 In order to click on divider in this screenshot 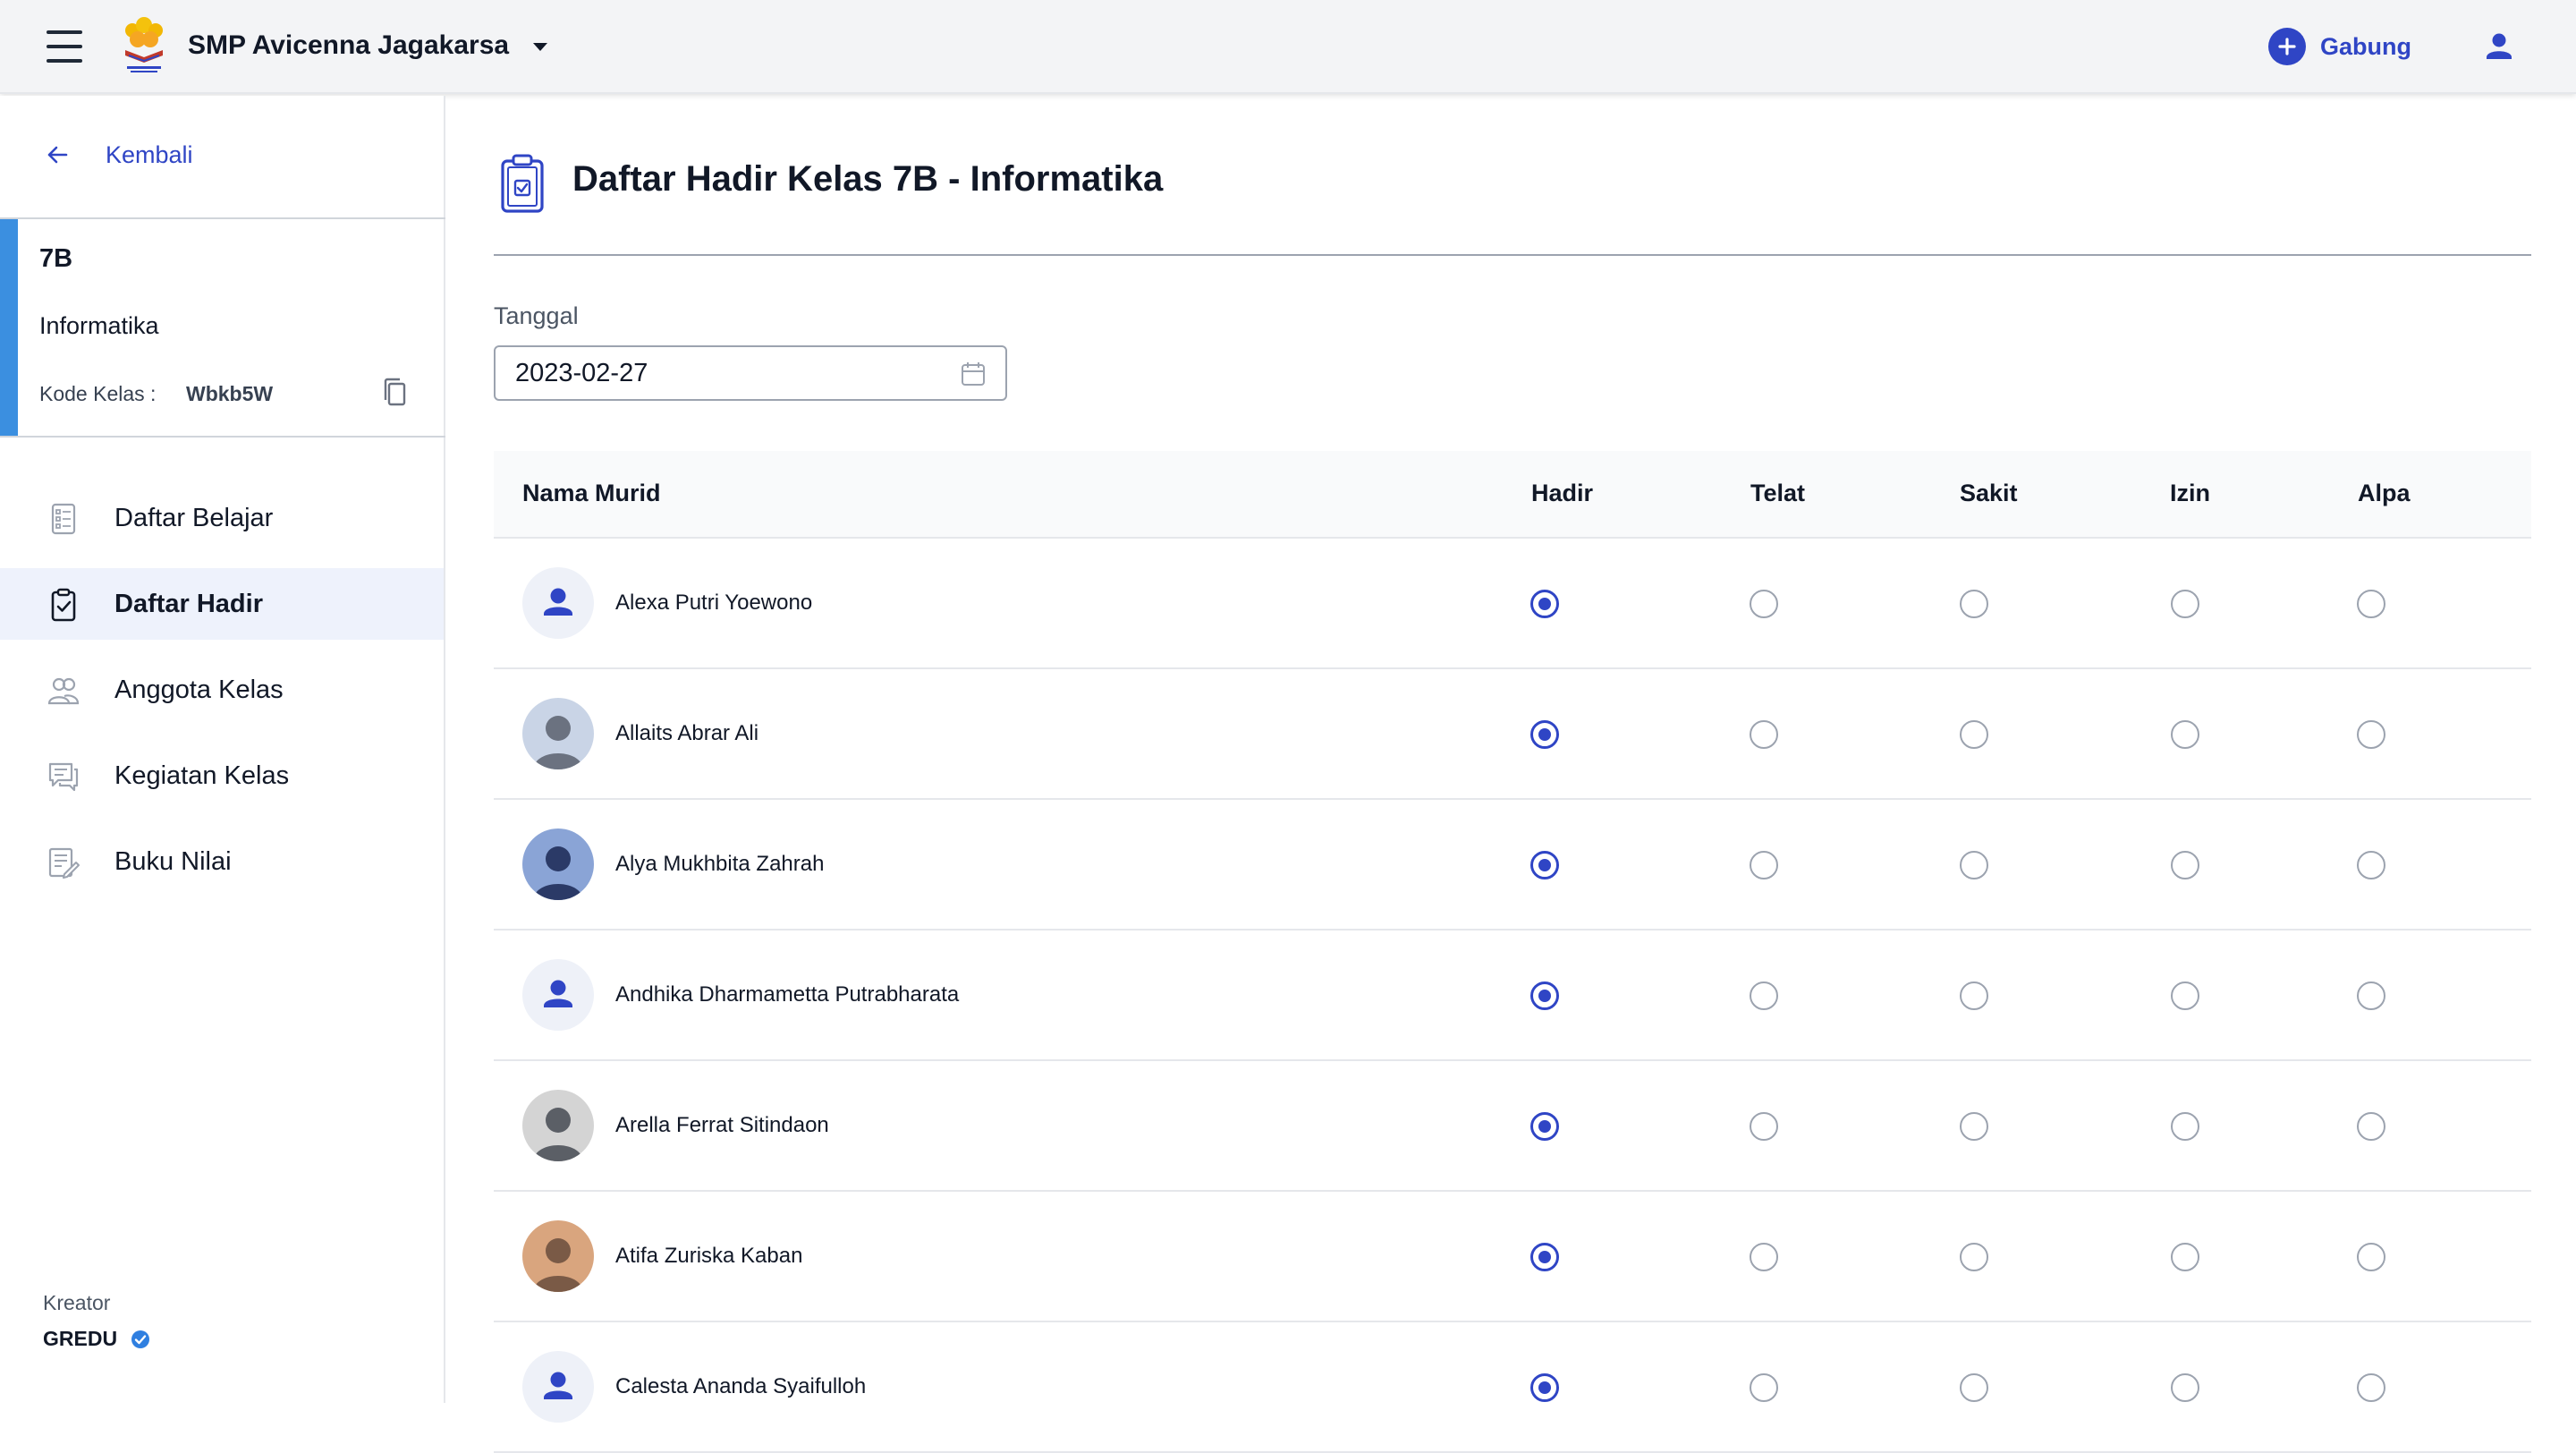, I will do `click(1512, 255)`.